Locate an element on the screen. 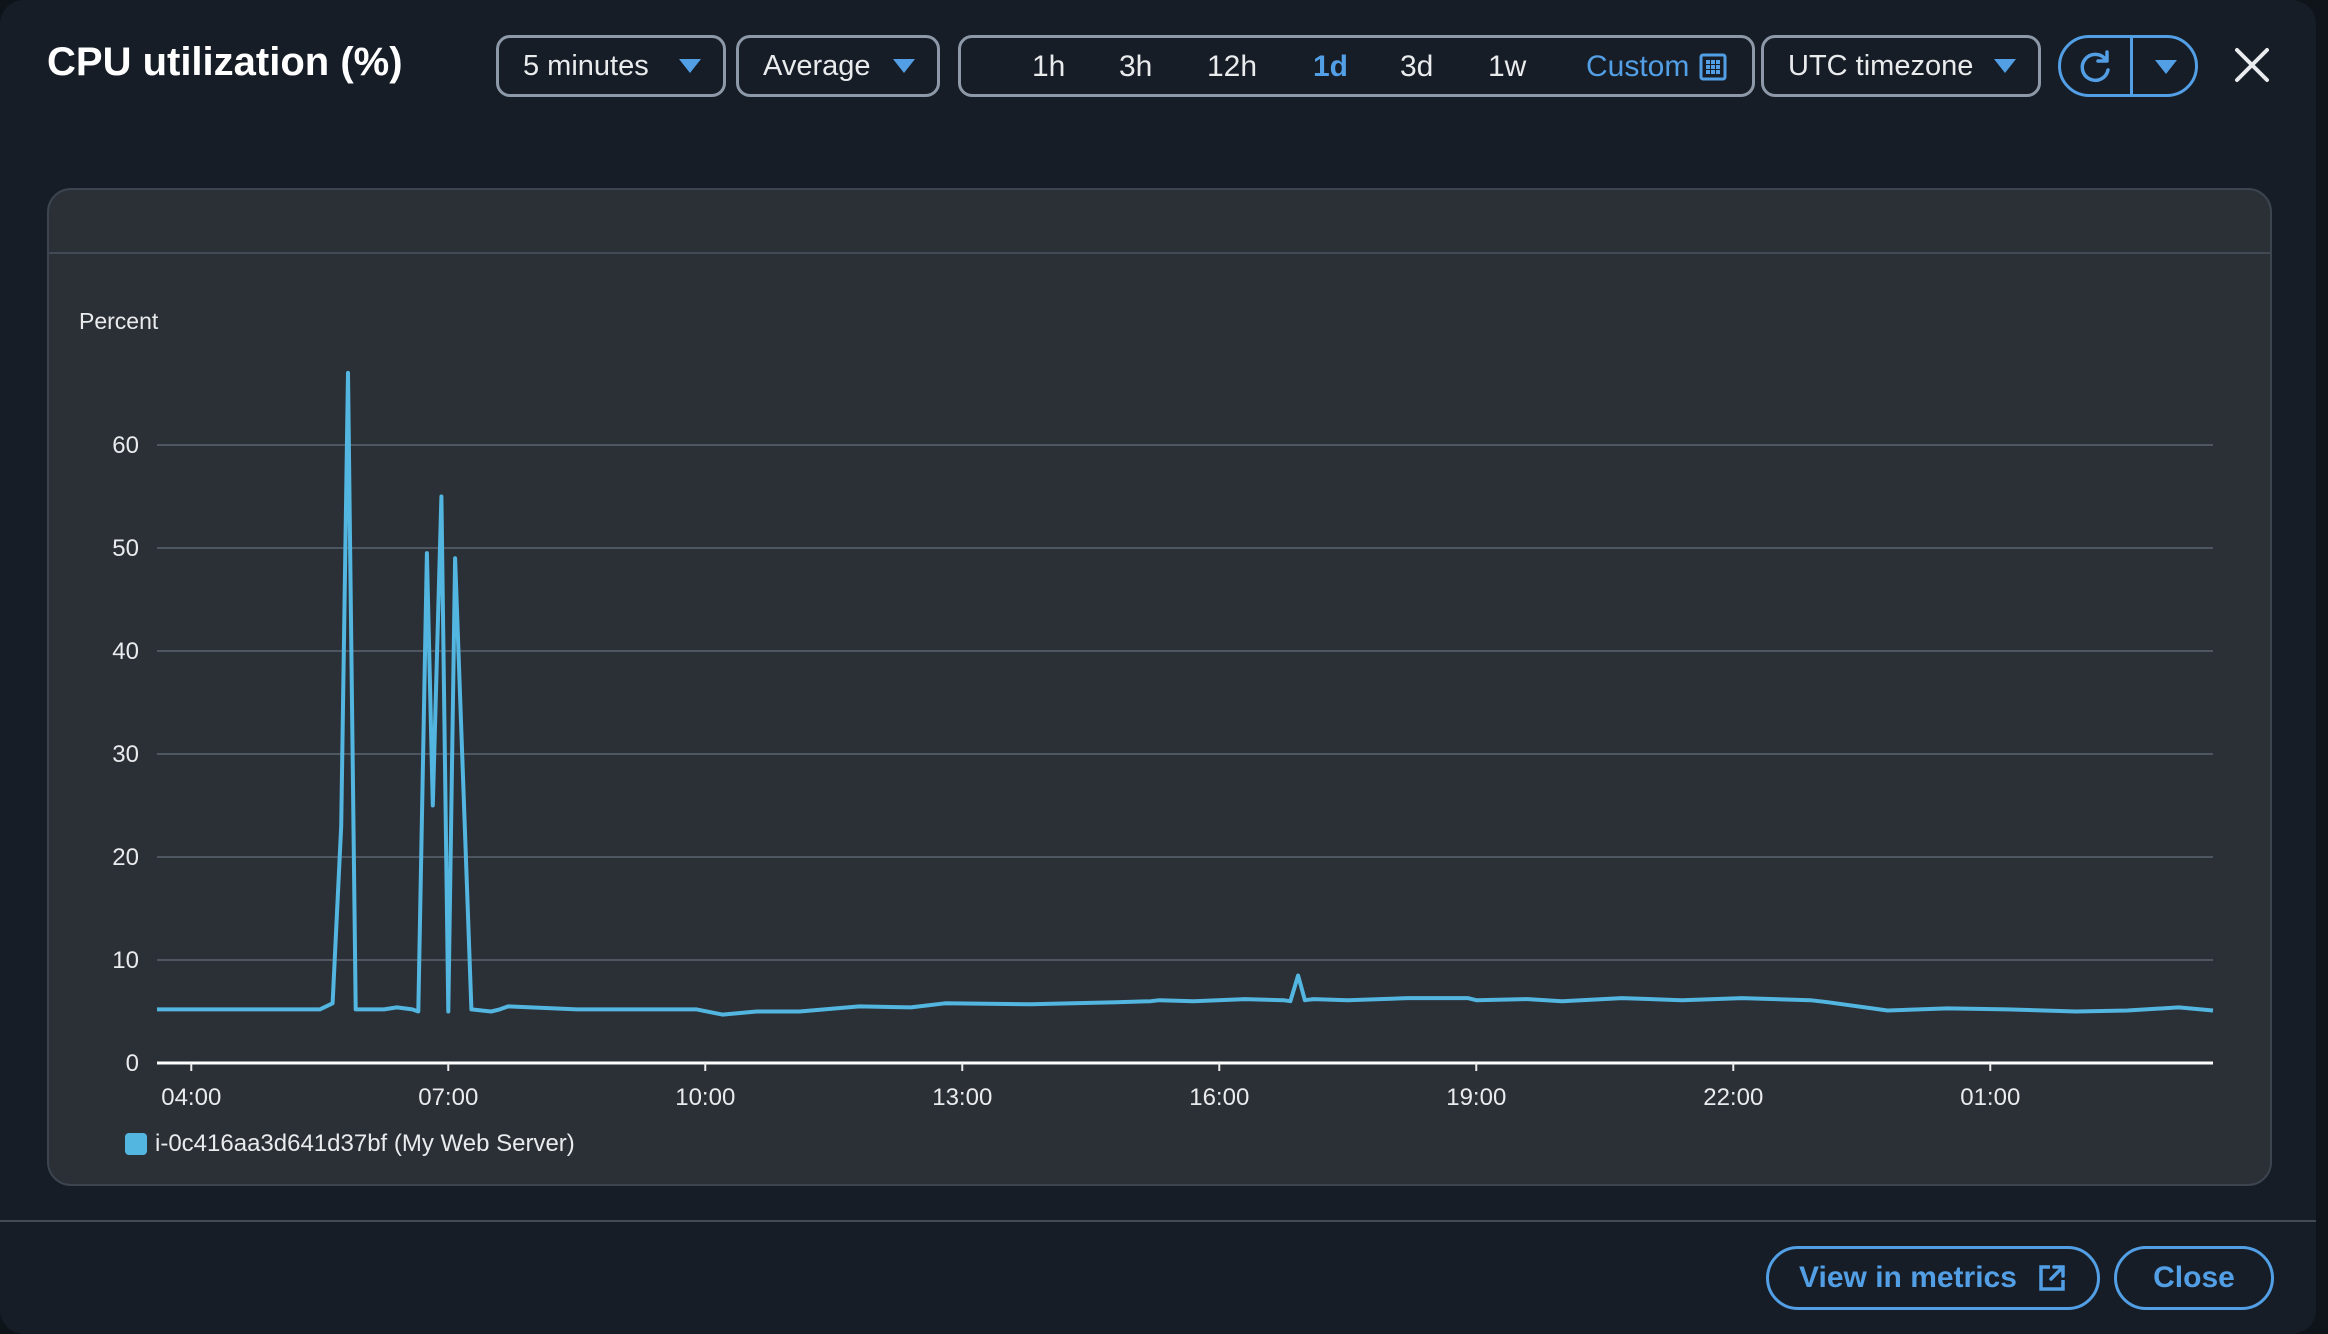 Image resolution: width=2328 pixels, height=1334 pixels. period-value: 5 minutes is located at coordinates (586, 65).